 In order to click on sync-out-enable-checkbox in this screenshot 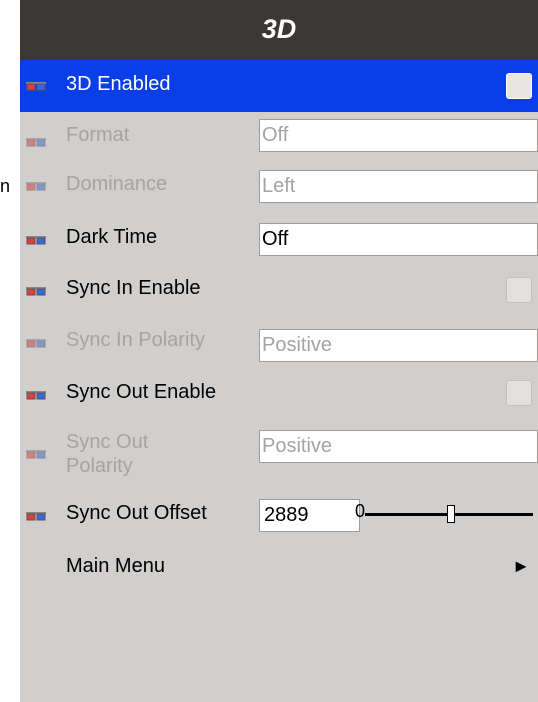, I will do `click(519, 393)`.